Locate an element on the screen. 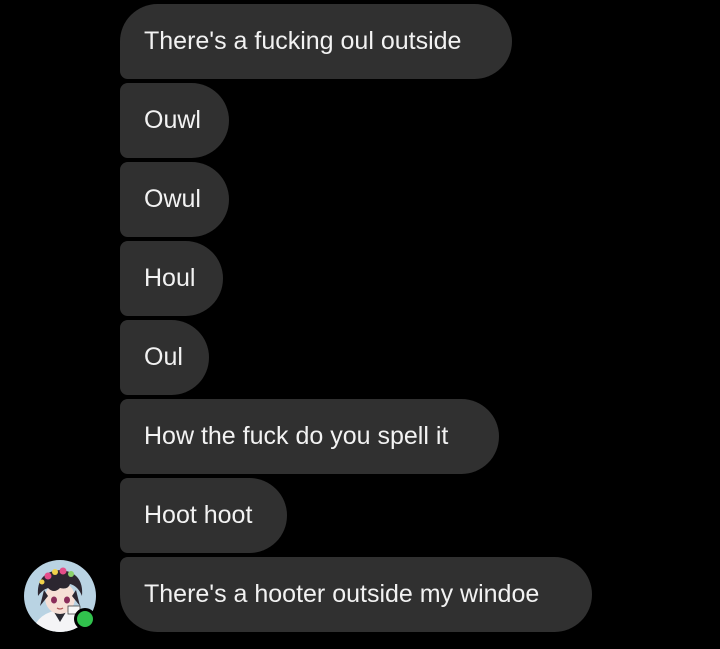 This screenshot has height=649, width=720. message-bubble: Houl is located at coordinates (171, 278).